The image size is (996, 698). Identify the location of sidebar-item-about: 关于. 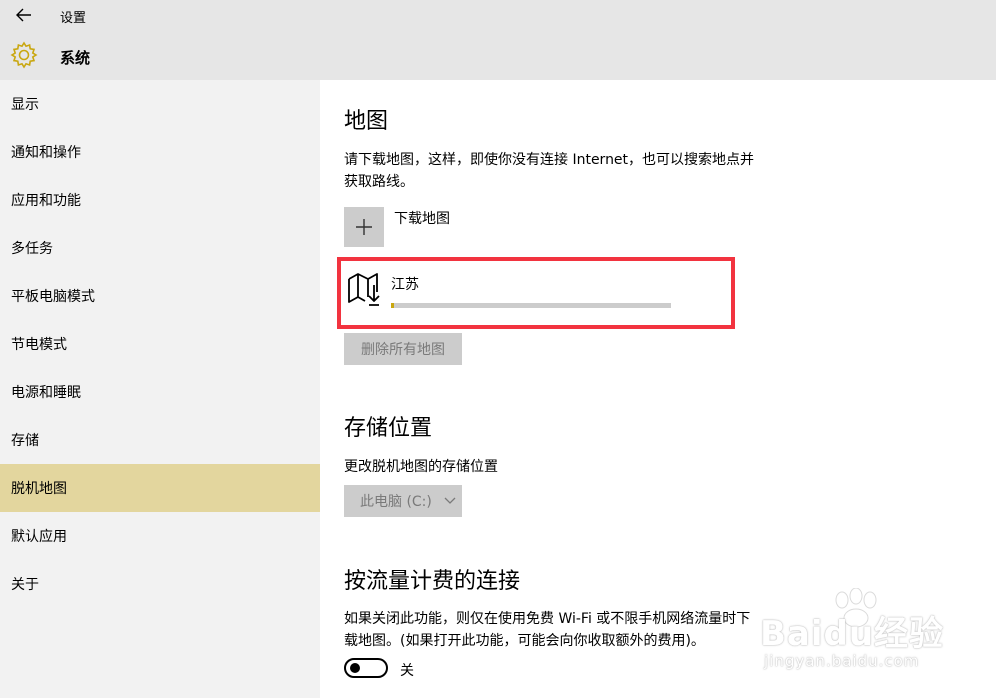
(160, 584).